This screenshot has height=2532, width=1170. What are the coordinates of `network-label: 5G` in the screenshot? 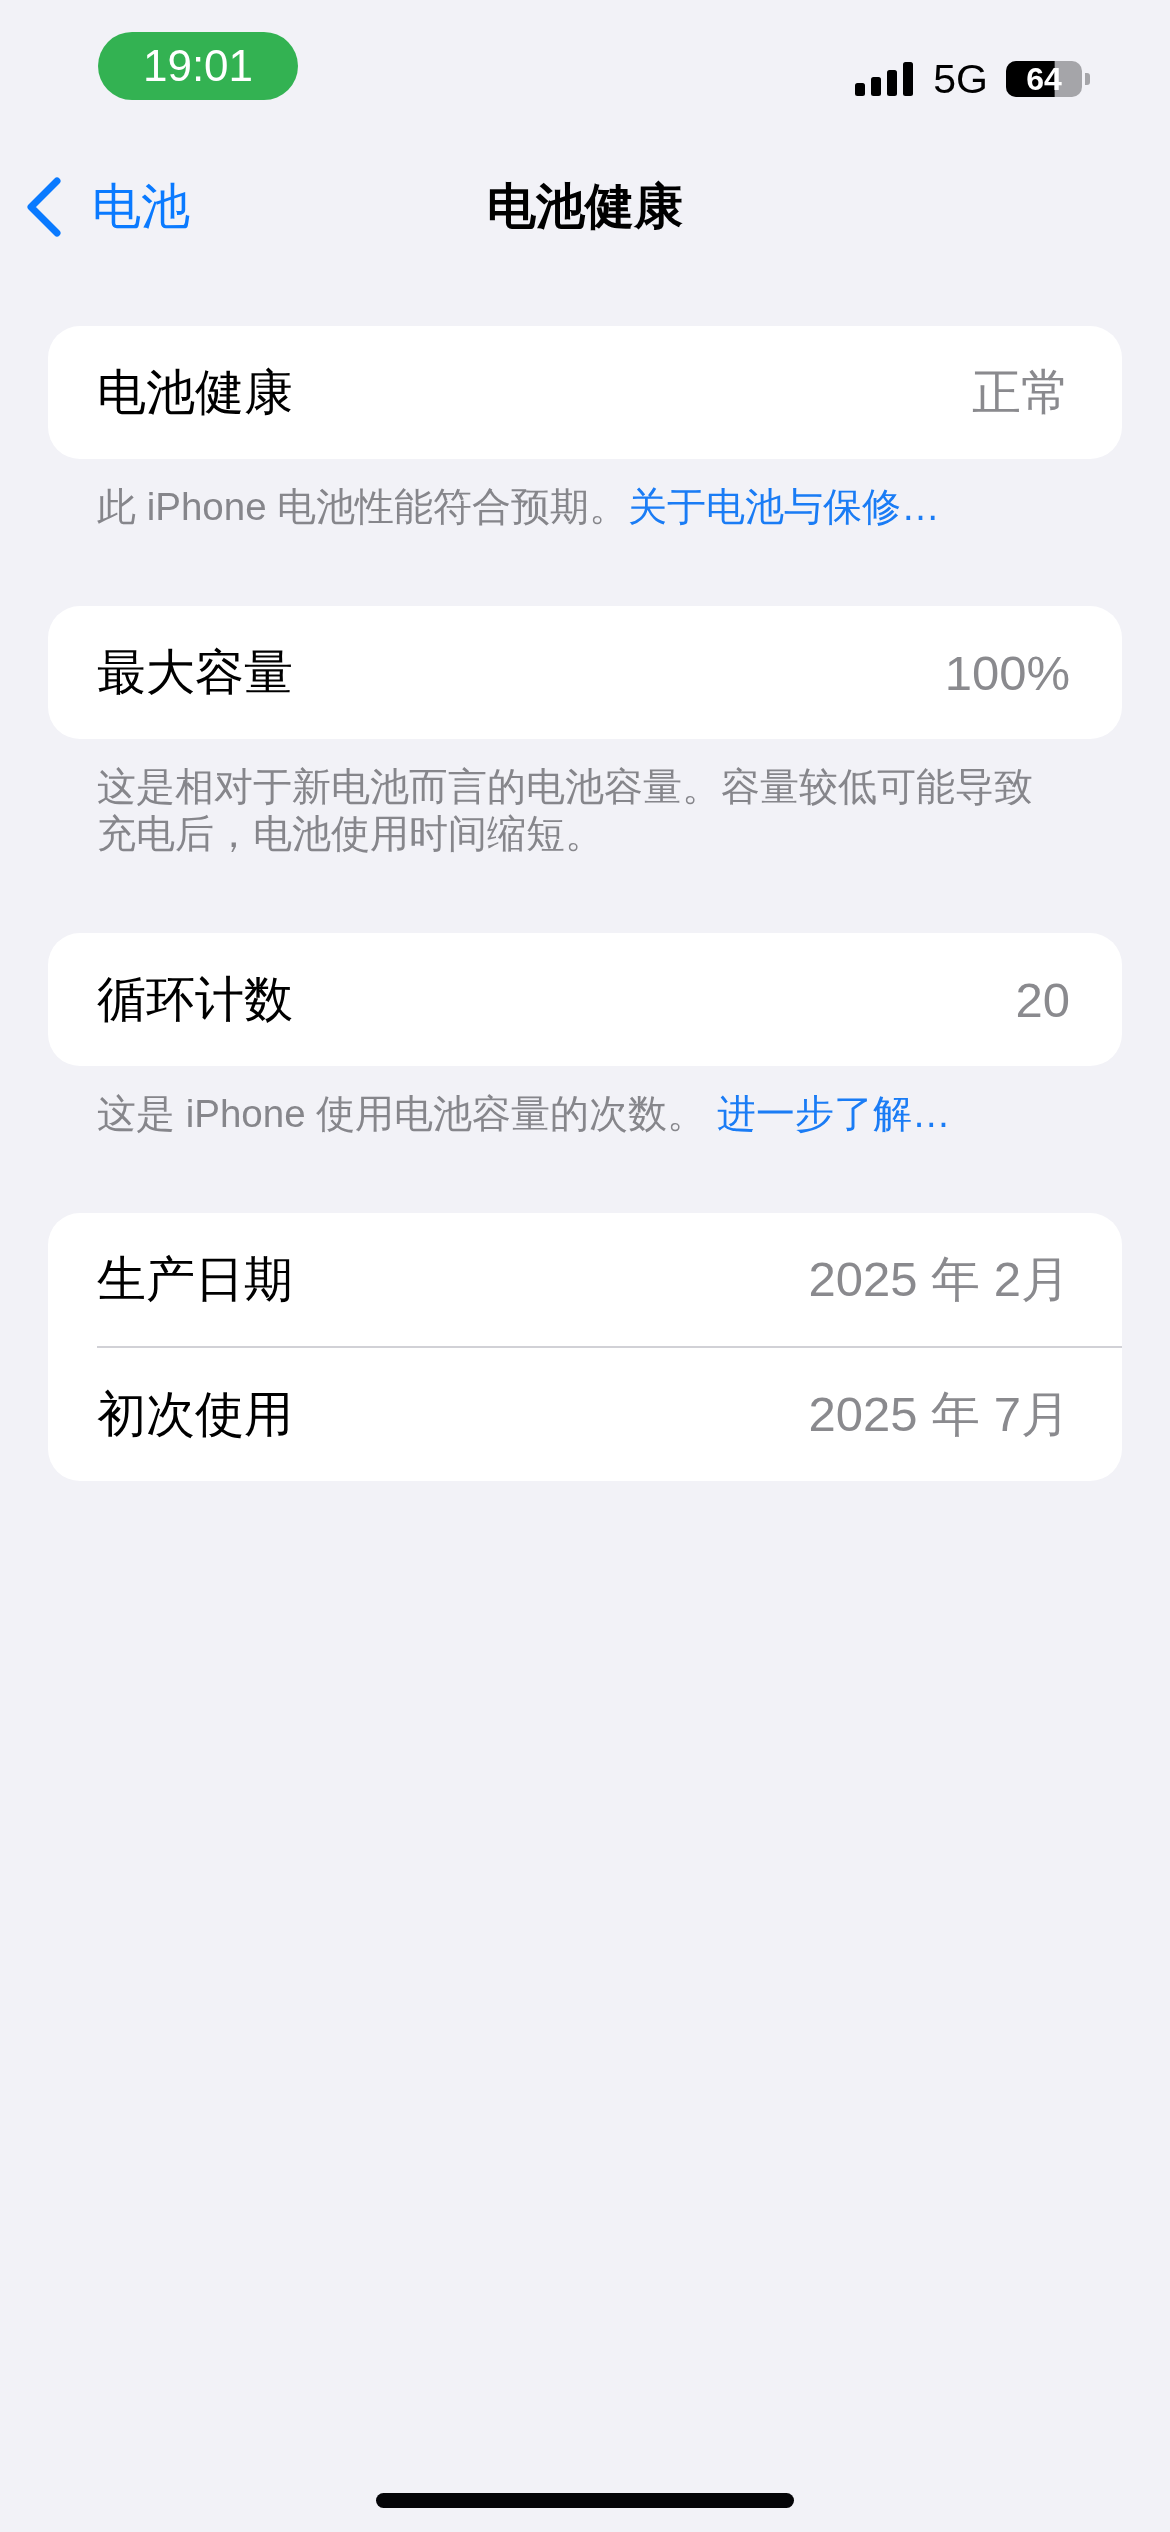 It's located at (960, 79).